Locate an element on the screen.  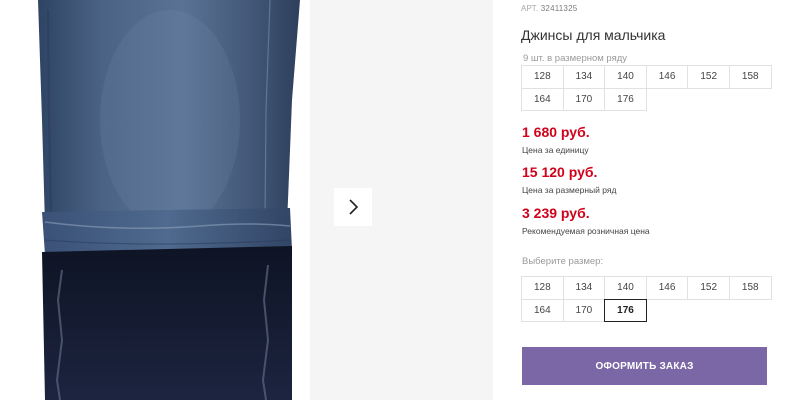
size-row-cell: 140 is located at coordinates (625, 77).